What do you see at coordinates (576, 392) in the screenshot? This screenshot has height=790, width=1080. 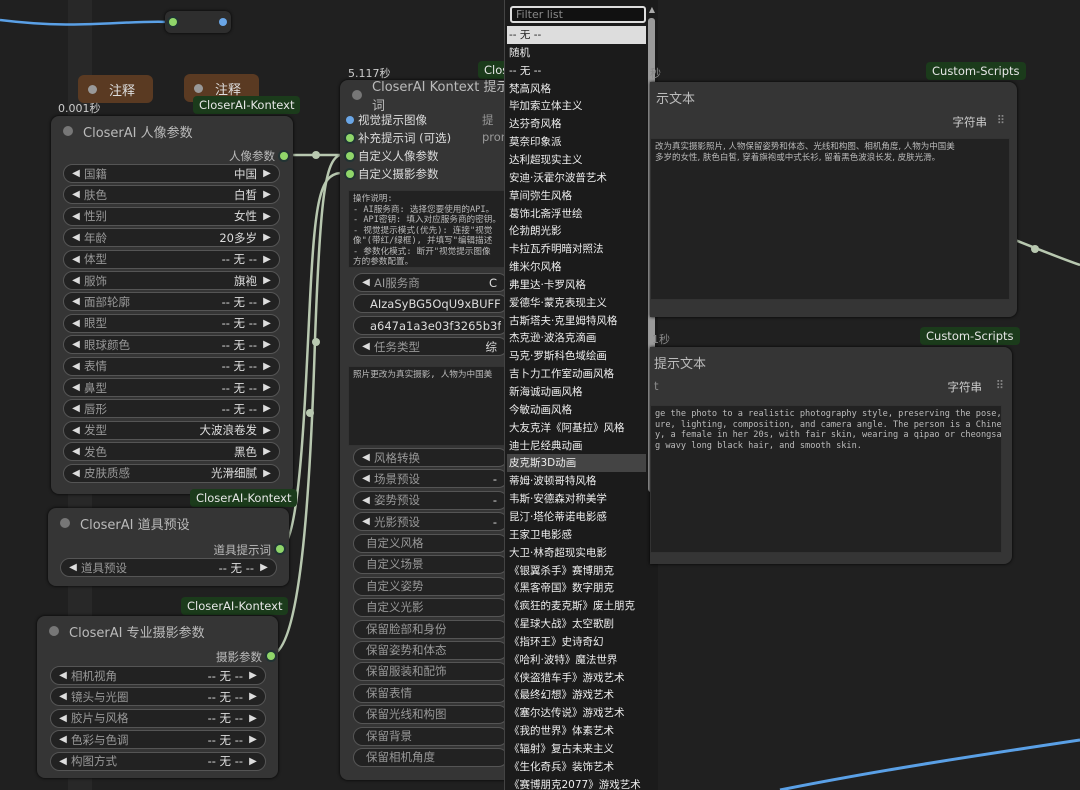 I see `dropdown-option: 新海诚动画风格` at bounding box center [576, 392].